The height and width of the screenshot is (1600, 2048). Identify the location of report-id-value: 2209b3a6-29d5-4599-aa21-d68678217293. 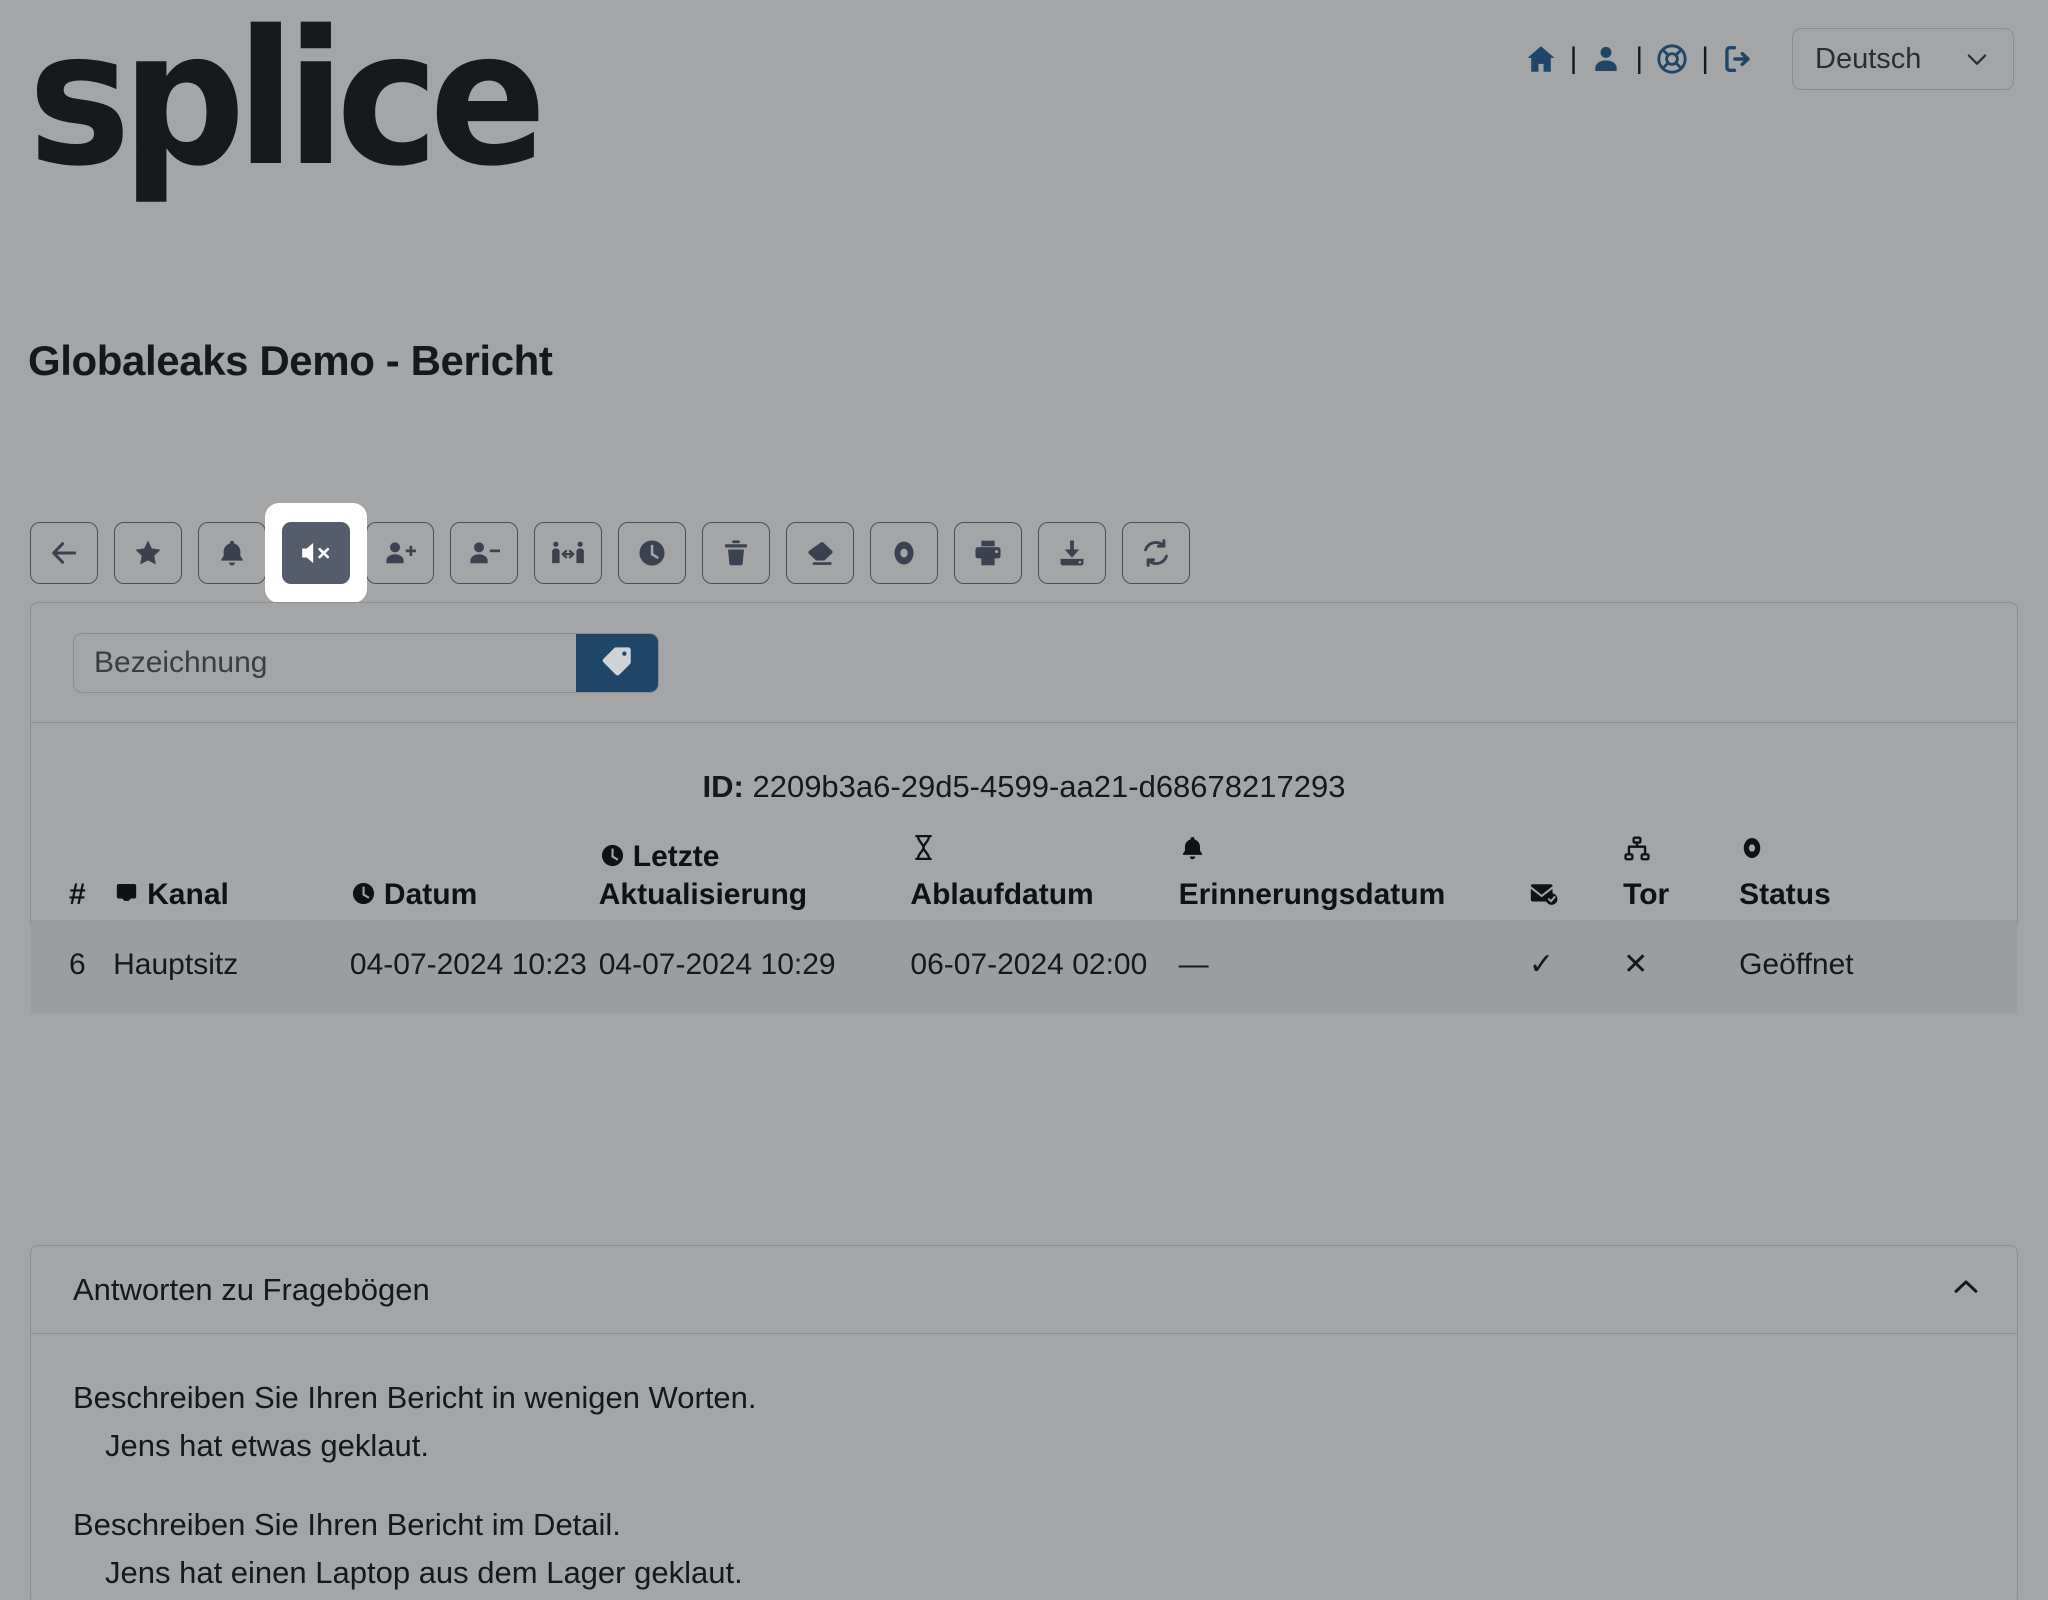
(1049, 786).